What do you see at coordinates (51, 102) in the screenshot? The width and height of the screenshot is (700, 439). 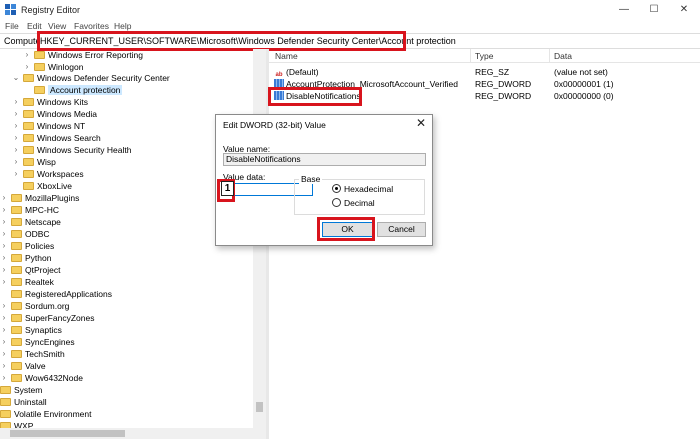 I see `tree-item: › Windows Kits` at bounding box center [51, 102].